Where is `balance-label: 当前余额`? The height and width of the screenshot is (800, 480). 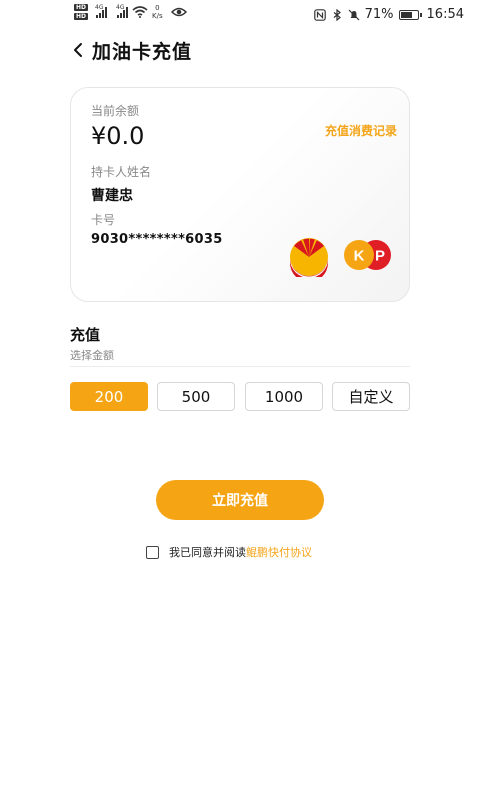
balance-label: 当前余额 is located at coordinates (115, 111).